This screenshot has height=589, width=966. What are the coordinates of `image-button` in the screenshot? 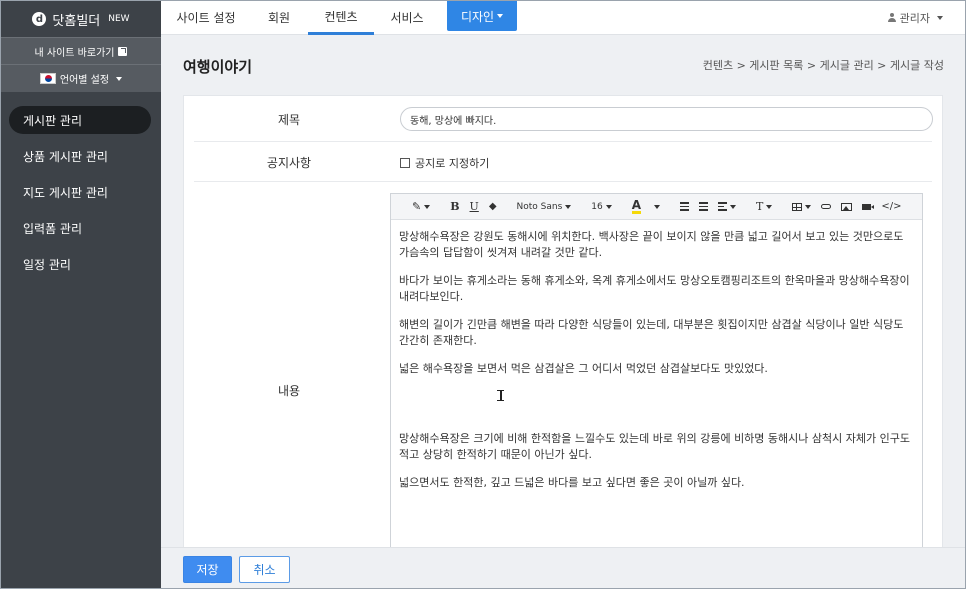 It's located at (846, 207).